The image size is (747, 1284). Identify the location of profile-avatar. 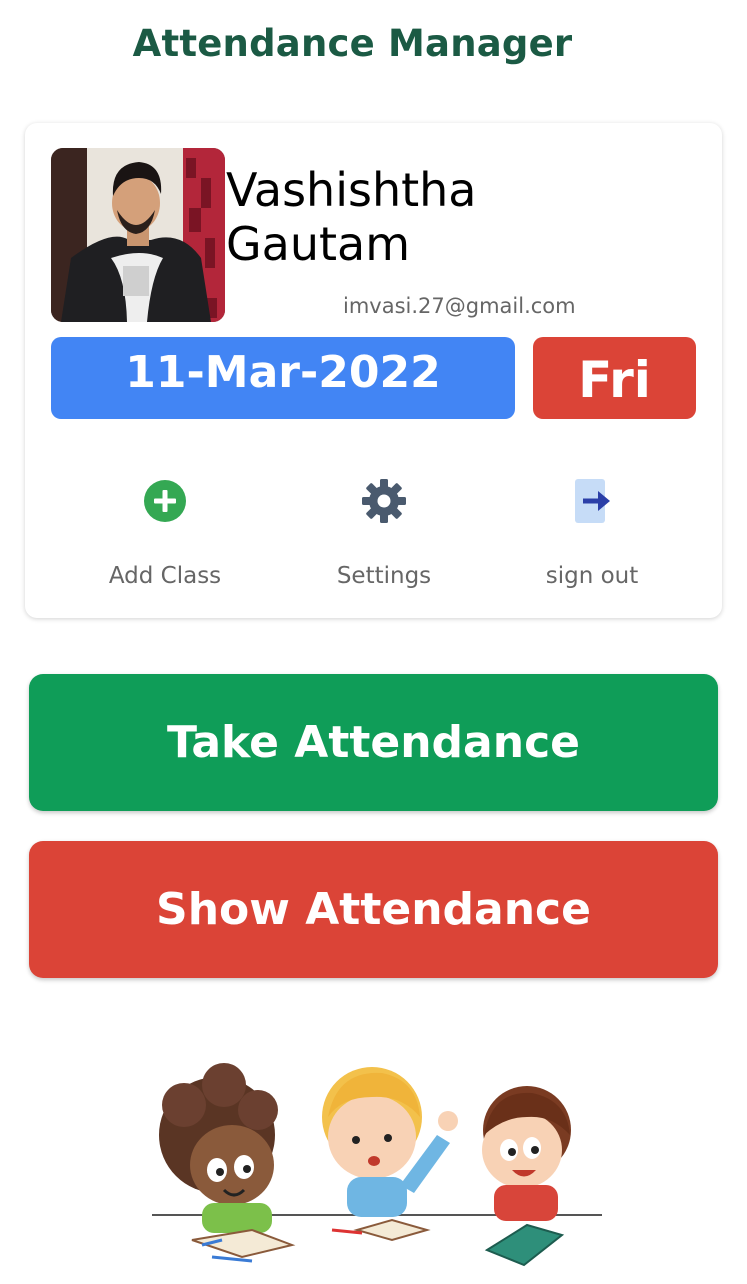
(138, 235).